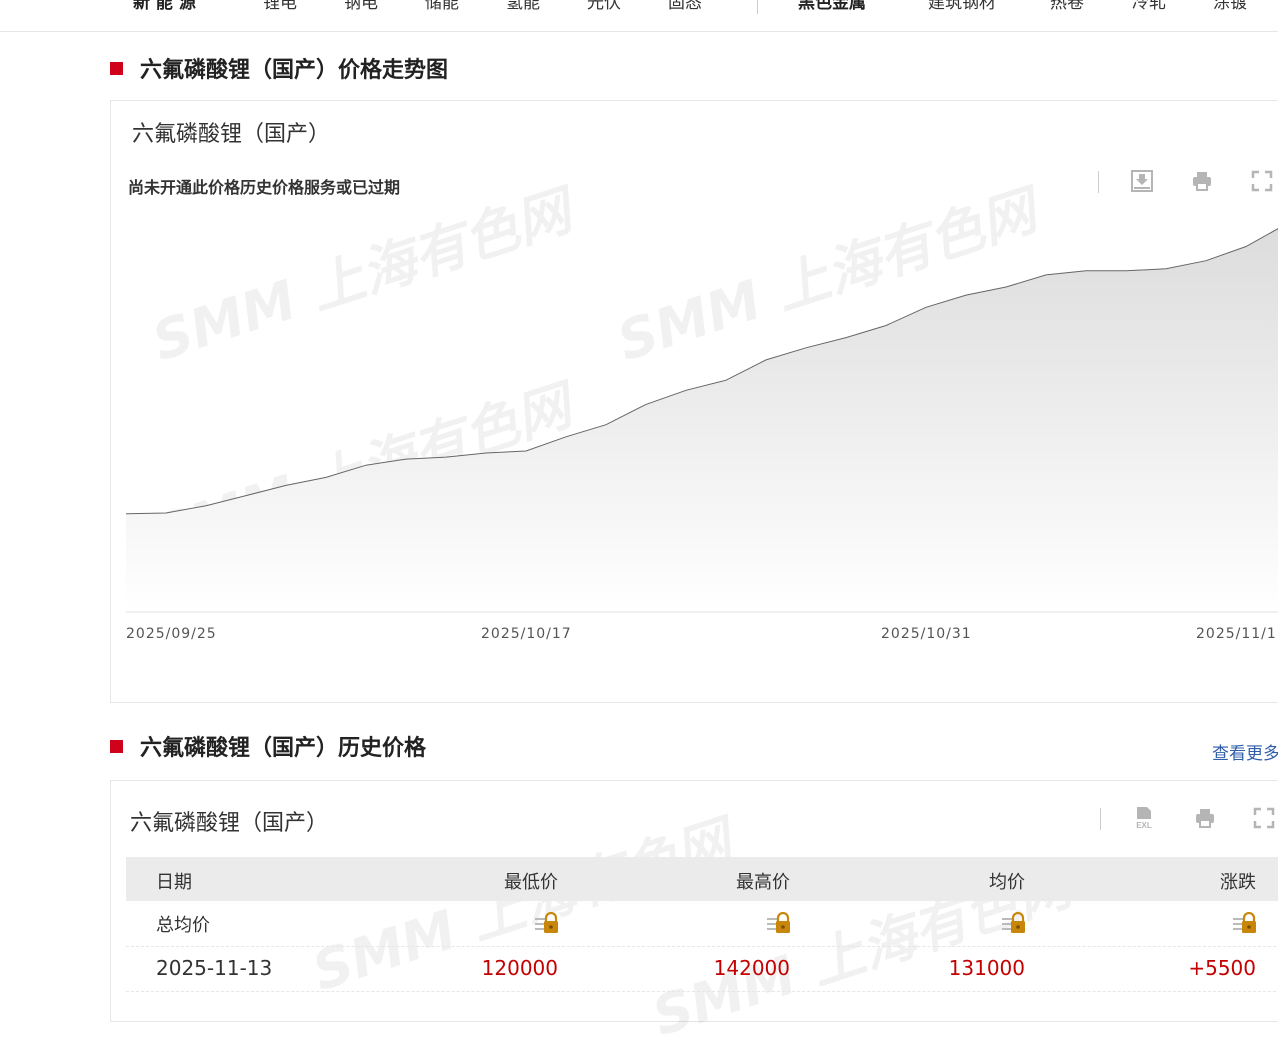 The width and height of the screenshot is (1278, 1051). Describe the element at coordinates (174, 882) in the screenshot. I see `column-header-date: 日期` at that location.